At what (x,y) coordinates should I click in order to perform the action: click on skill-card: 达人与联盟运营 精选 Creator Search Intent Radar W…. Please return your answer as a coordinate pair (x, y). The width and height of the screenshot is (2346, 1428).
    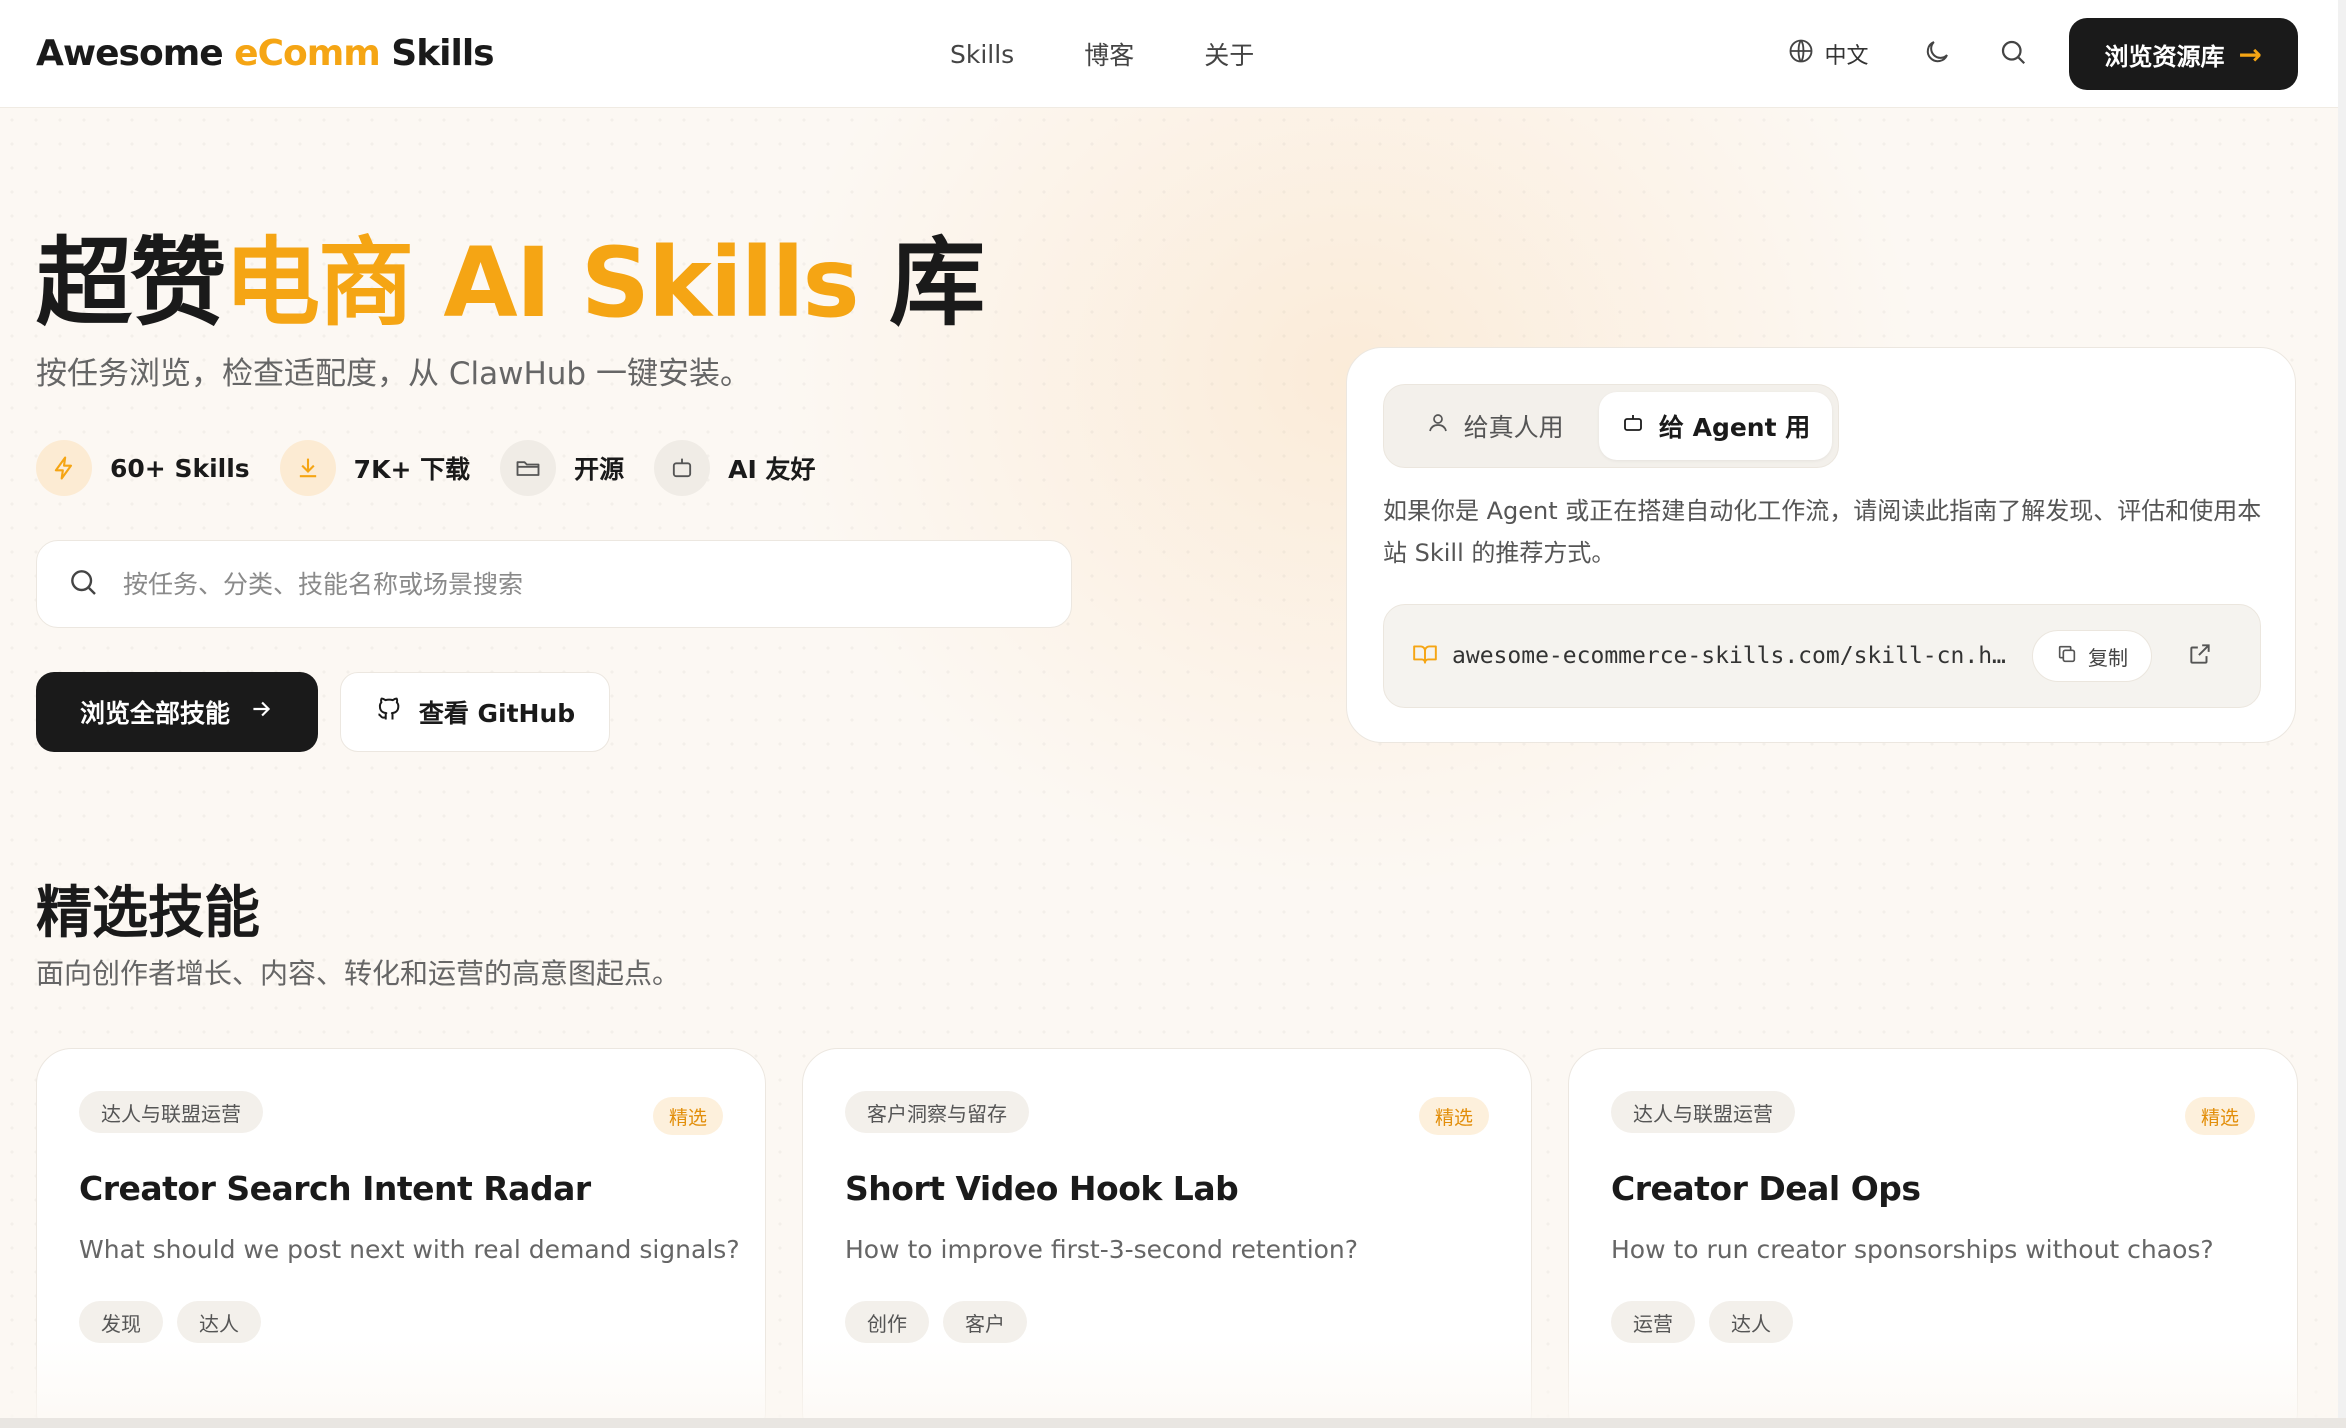
    Looking at the image, I should click on (401, 1238).